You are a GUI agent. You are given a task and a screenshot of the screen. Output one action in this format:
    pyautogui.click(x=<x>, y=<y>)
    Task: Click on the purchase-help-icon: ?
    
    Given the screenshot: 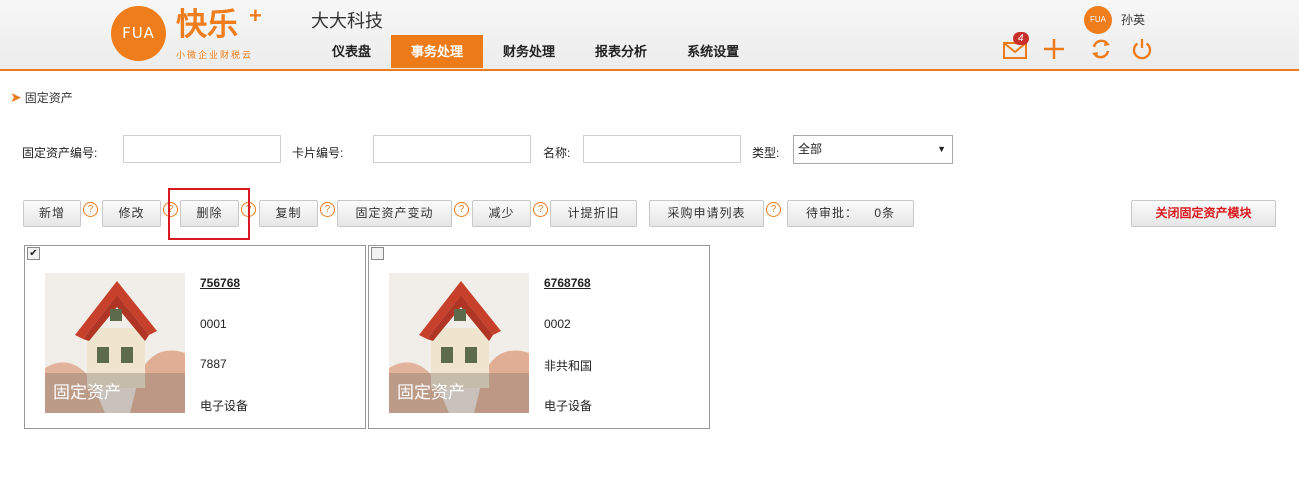 What is the action you would take?
    pyautogui.click(x=773, y=209)
    